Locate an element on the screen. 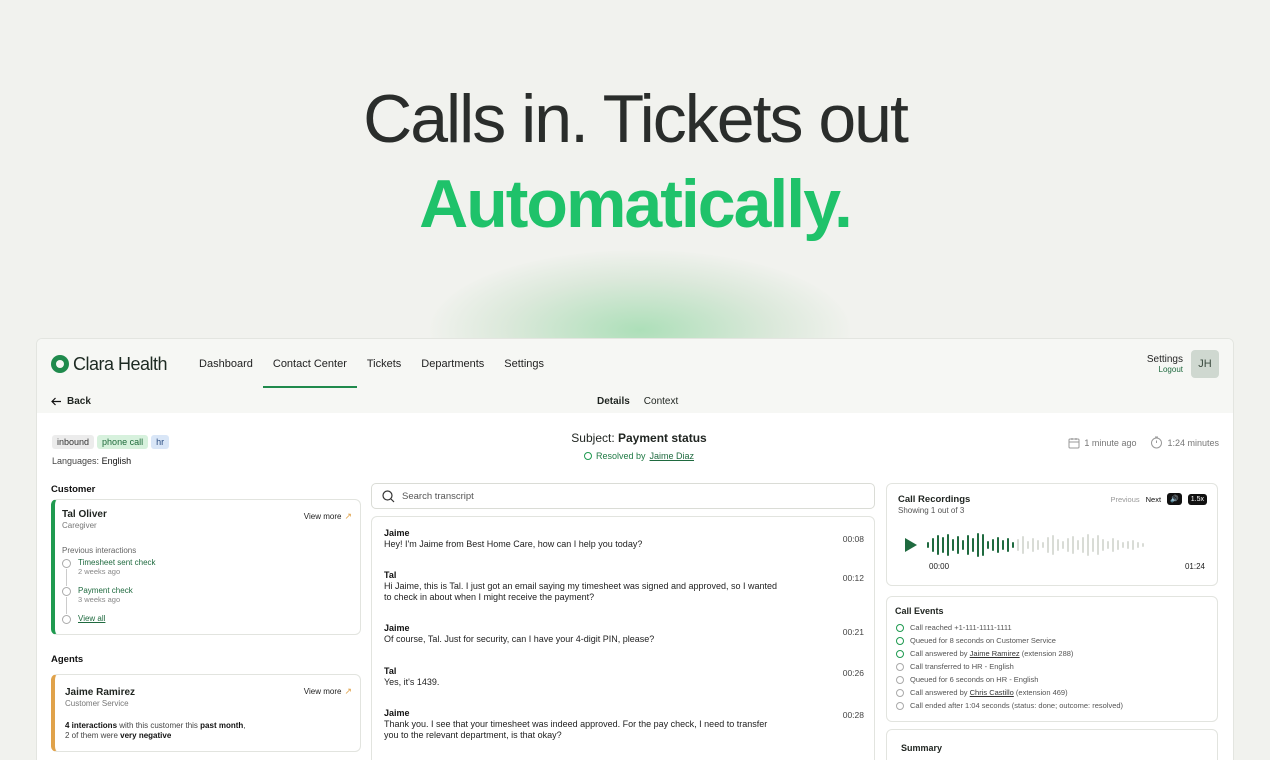 This screenshot has height=760, width=1270. nav-departments: Departments is located at coordinates (452, 364).